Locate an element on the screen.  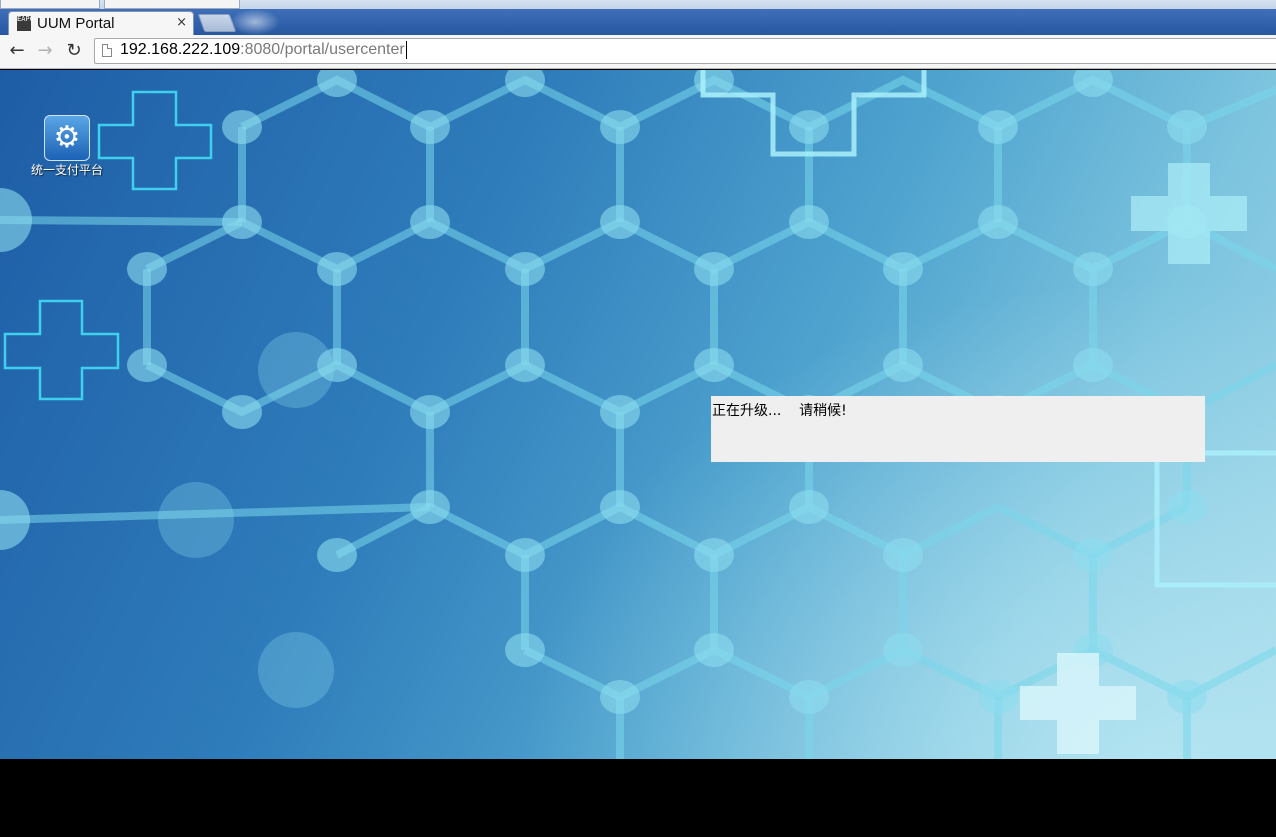
url-host: 192.168.222.109 is located at coordinates (180, 50).